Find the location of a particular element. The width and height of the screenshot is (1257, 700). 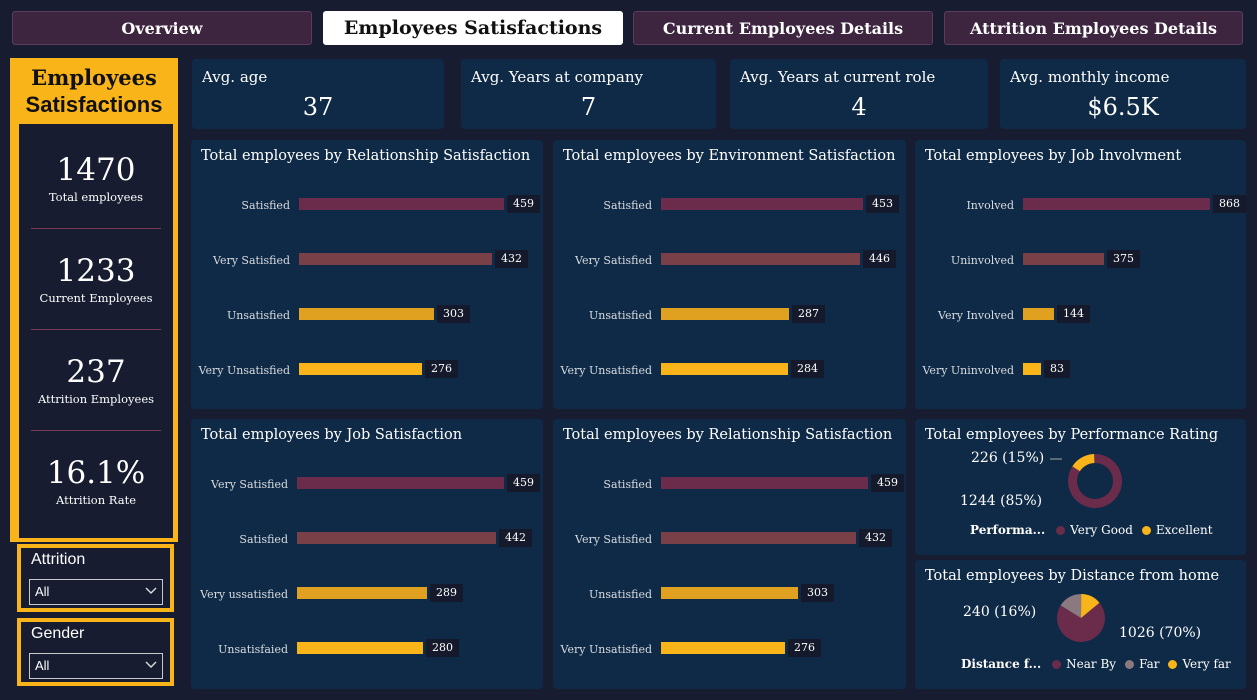

chevron-down-icon is located at coordinates (151, 590).